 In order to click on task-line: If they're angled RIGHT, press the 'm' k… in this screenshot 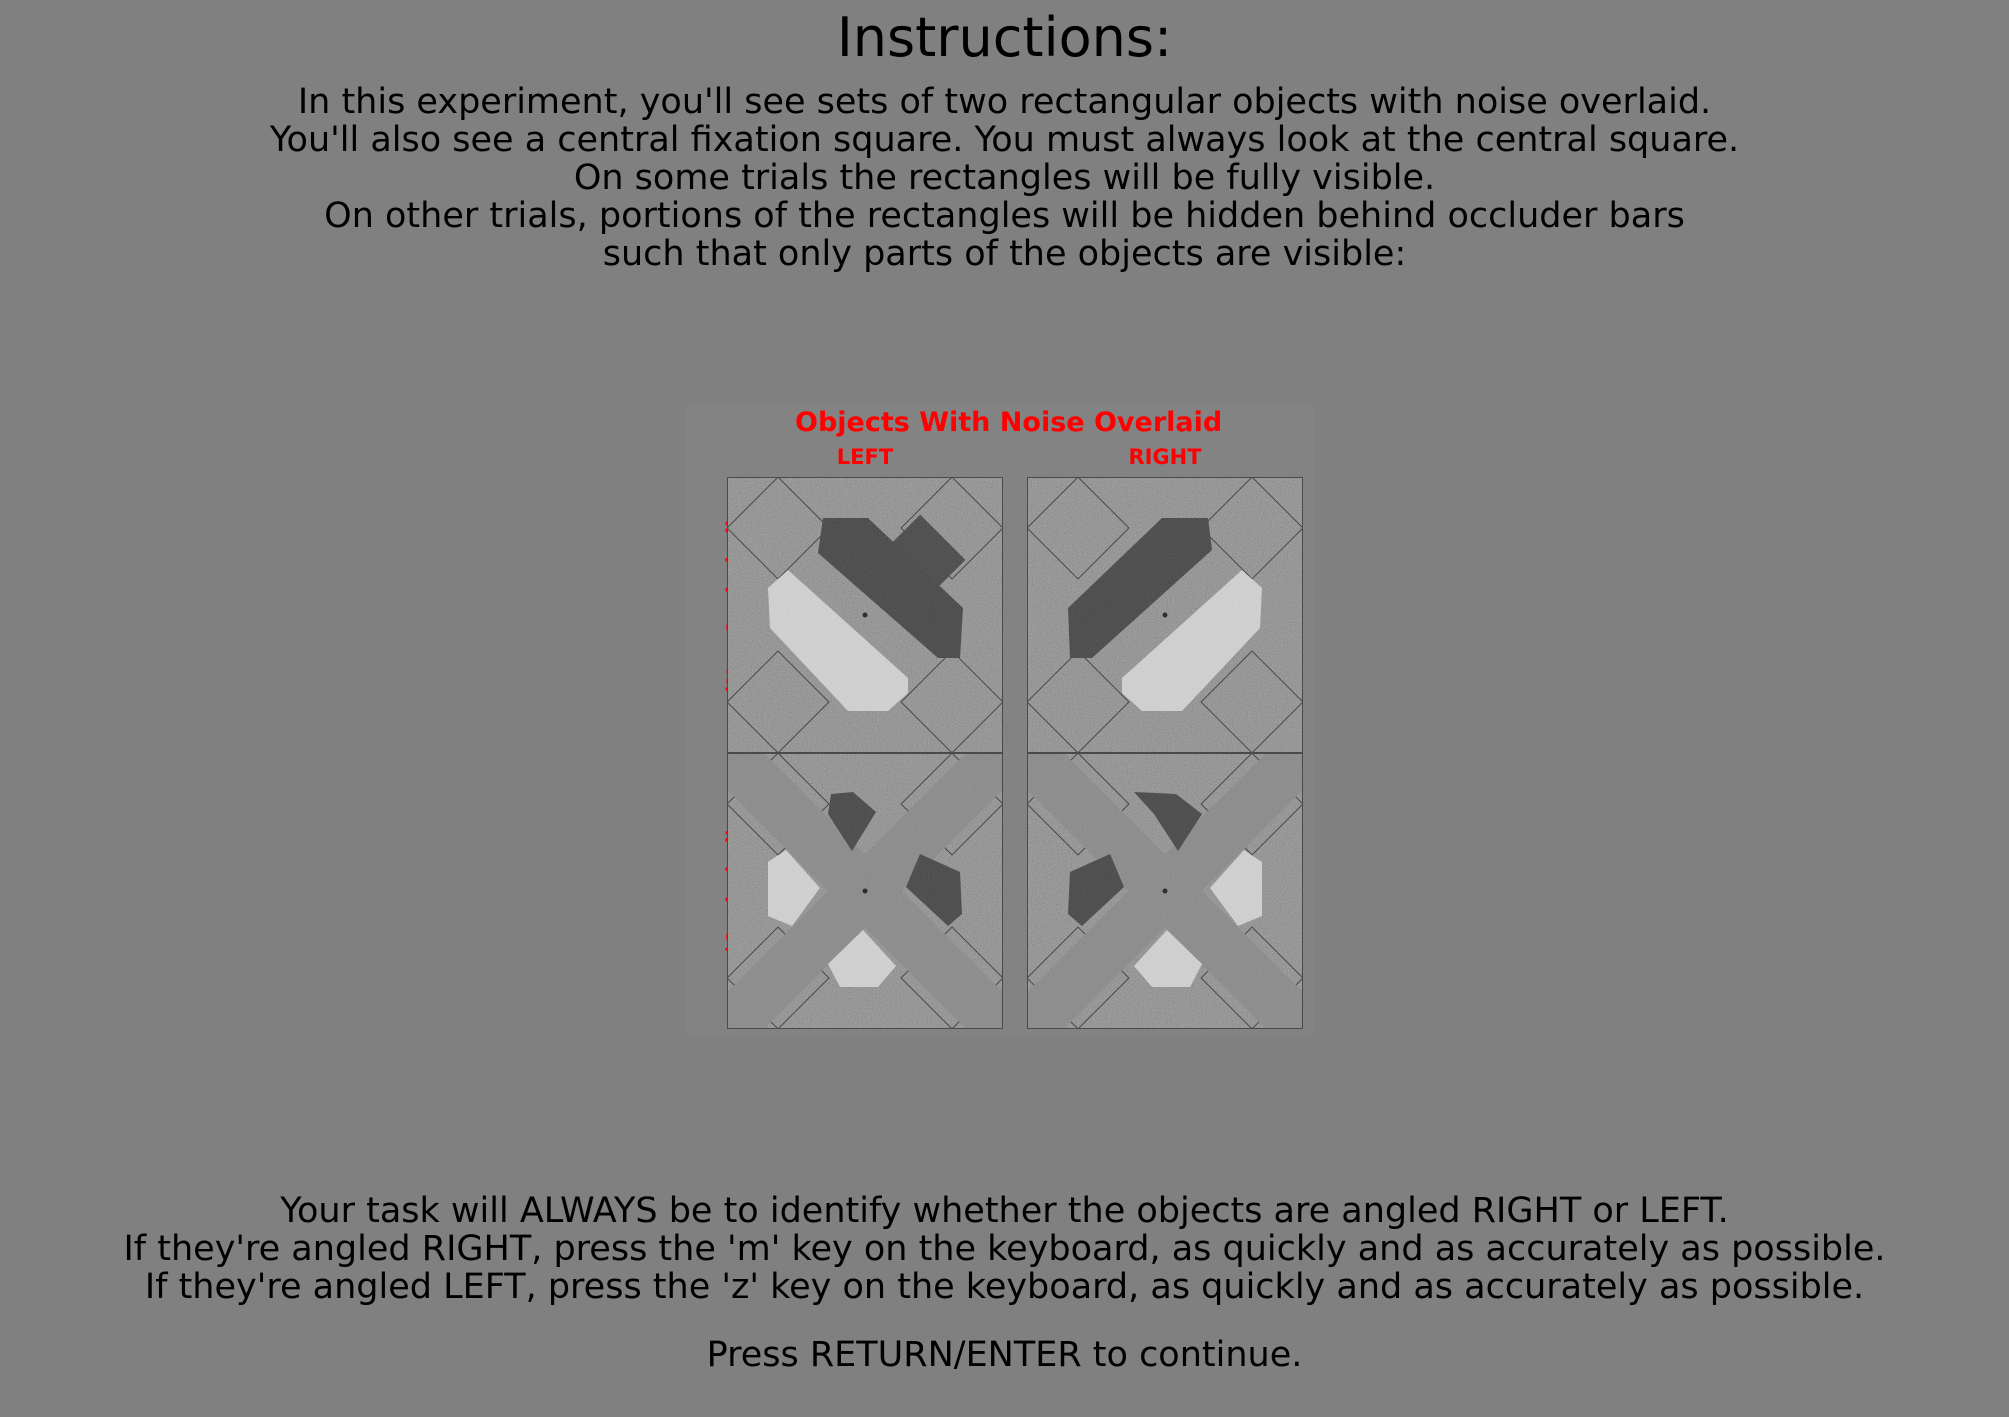, I will do `click(1004, 1249)`.